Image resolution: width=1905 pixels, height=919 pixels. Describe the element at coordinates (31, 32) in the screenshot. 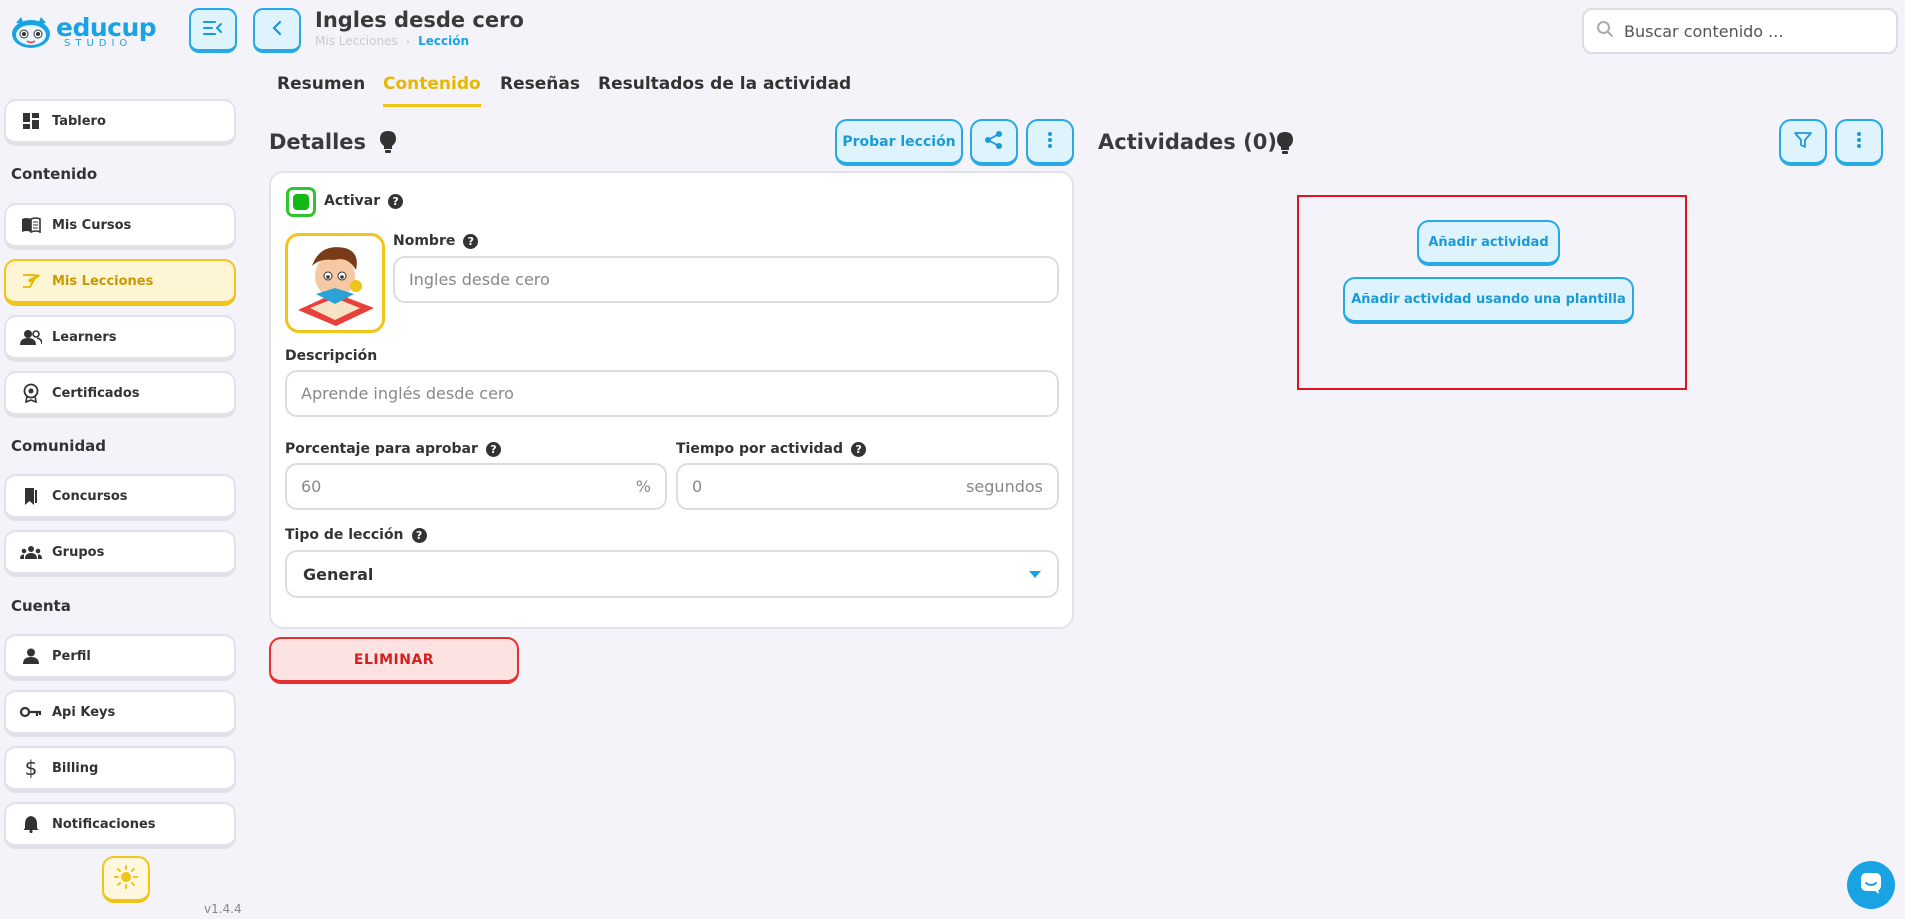

I see `mascot-icon` at that location.